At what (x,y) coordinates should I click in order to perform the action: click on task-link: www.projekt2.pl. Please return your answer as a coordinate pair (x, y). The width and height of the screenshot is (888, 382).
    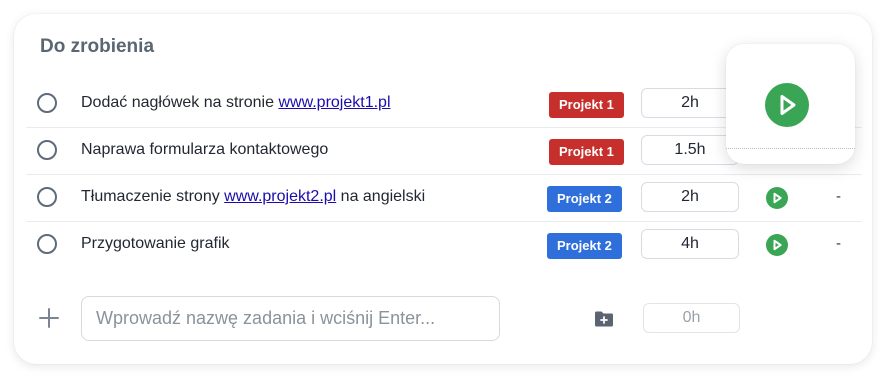
    Looking at the image, I should click on (280, 196).